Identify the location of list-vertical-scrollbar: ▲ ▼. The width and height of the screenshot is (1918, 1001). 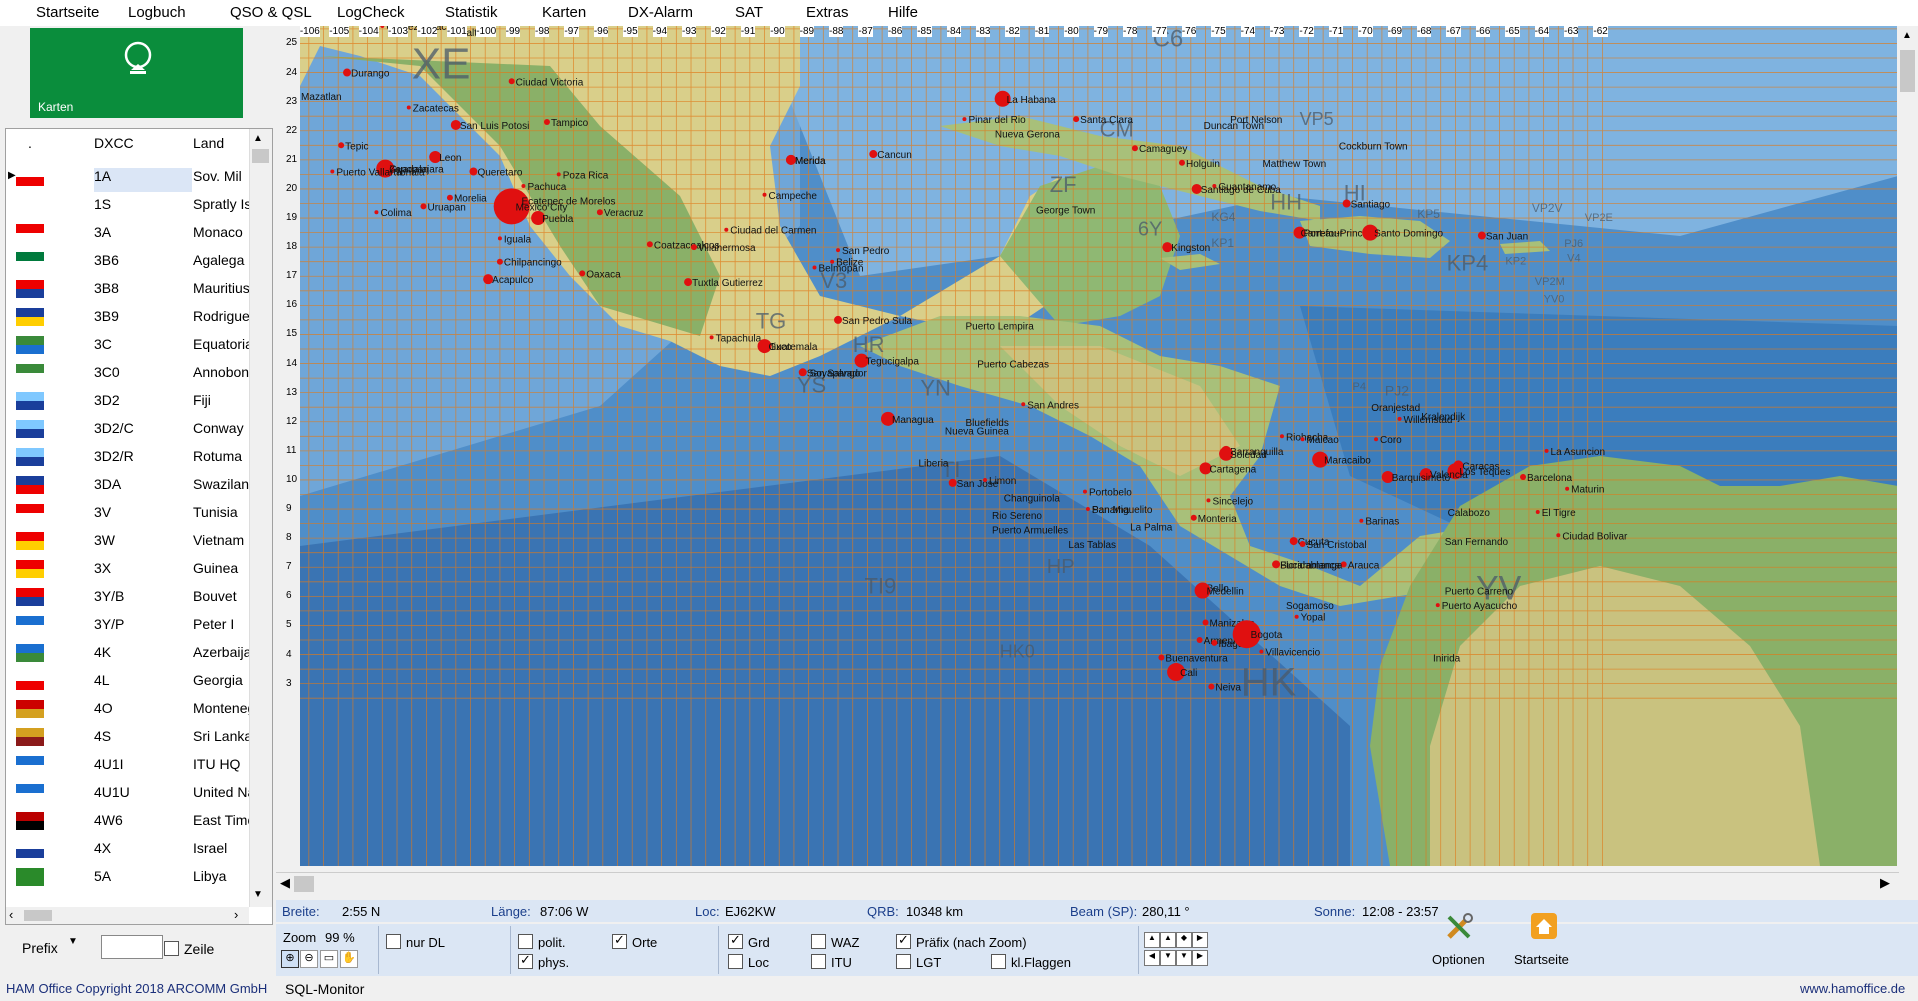
(260, 518).